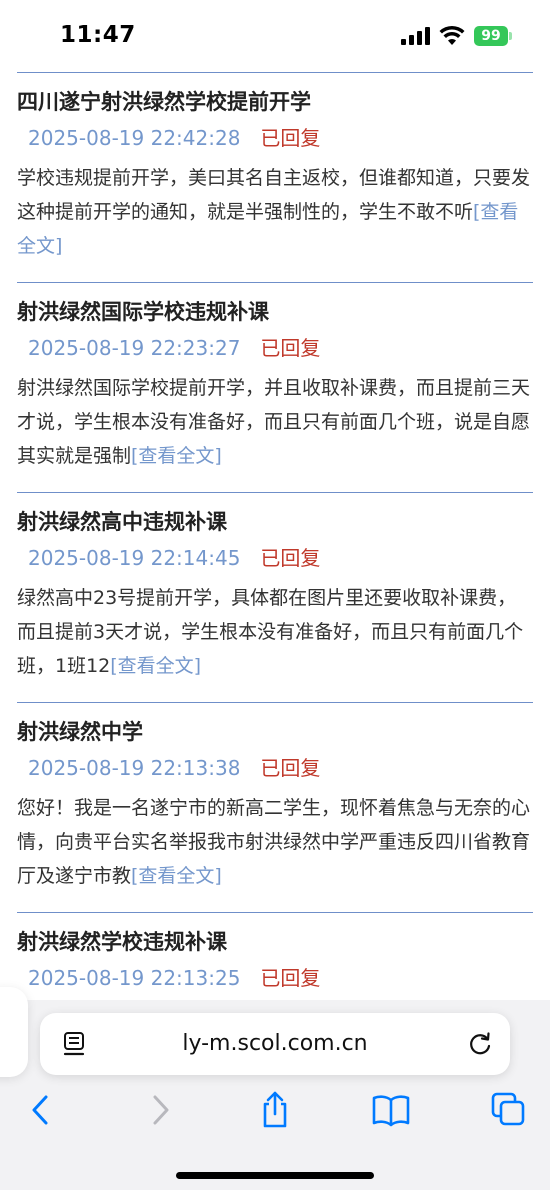  What do you see at coordinates (41, 1110) in the screenshot?
I see `back-chevron-icon` at bounding box center [41, 1110].